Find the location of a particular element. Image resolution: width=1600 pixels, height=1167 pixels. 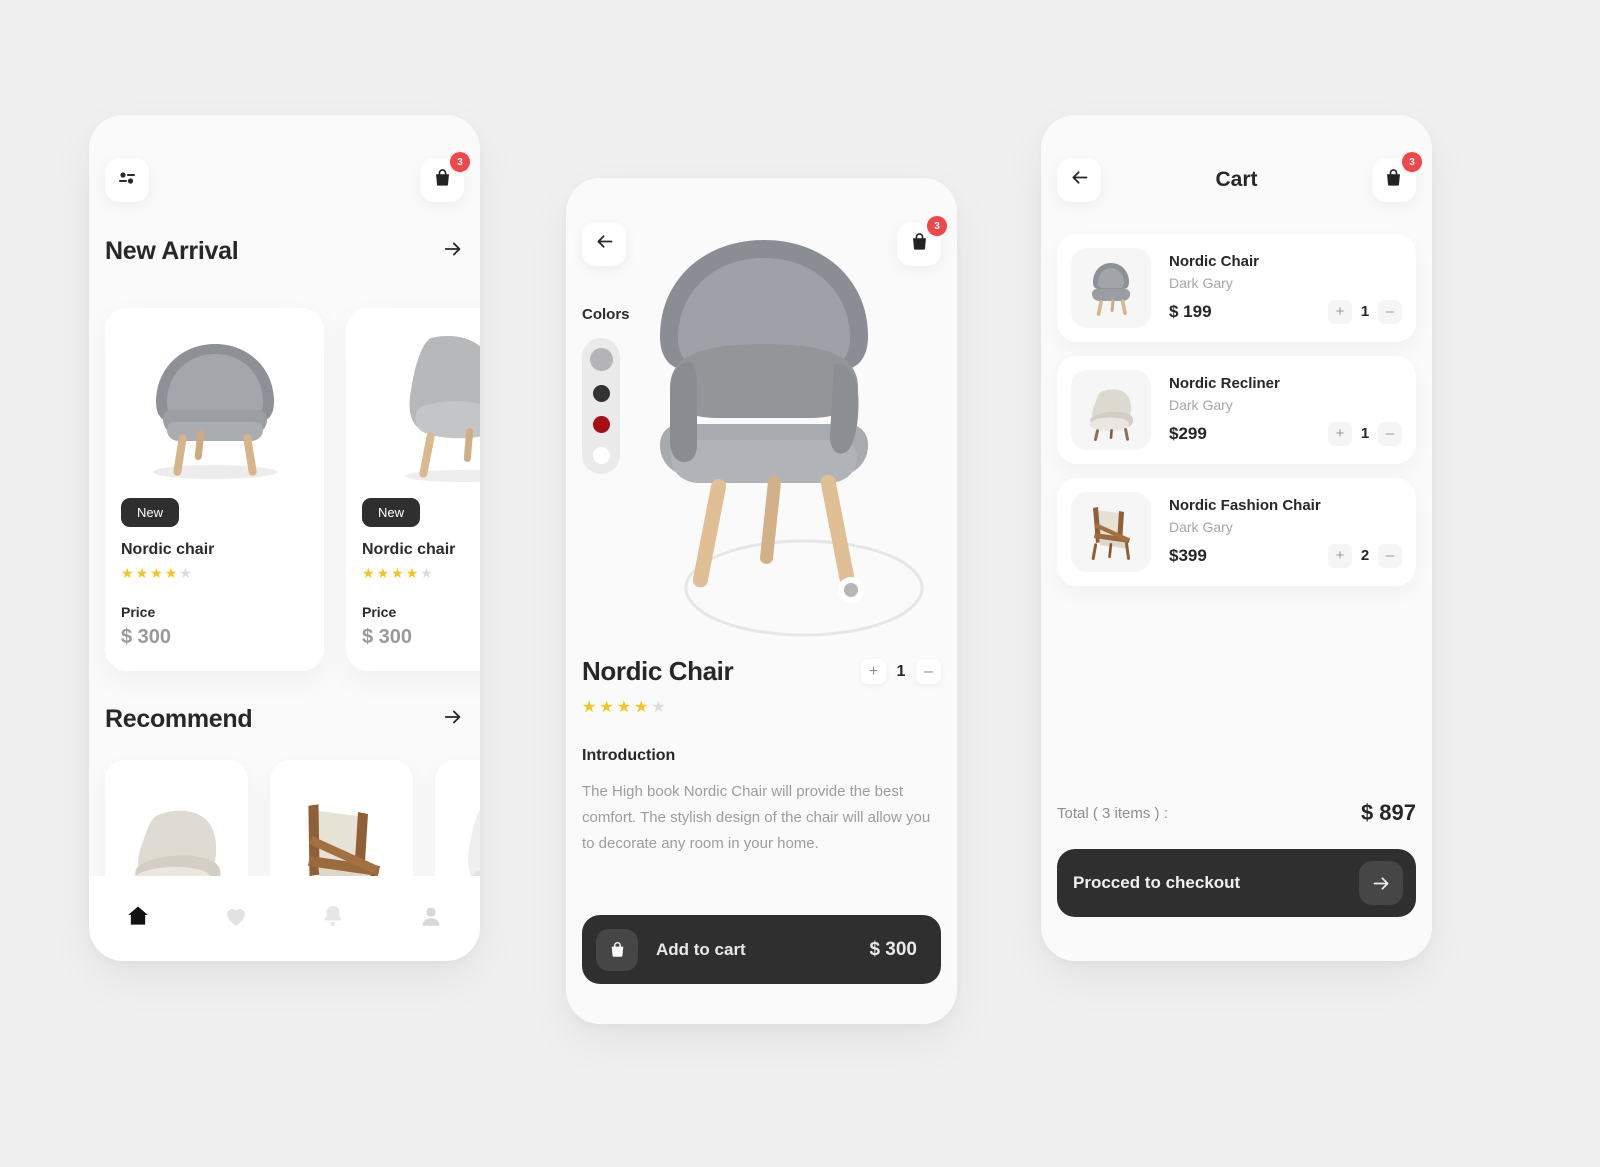

section-title-recommend: Recommend is located at coordinates (179, 719).